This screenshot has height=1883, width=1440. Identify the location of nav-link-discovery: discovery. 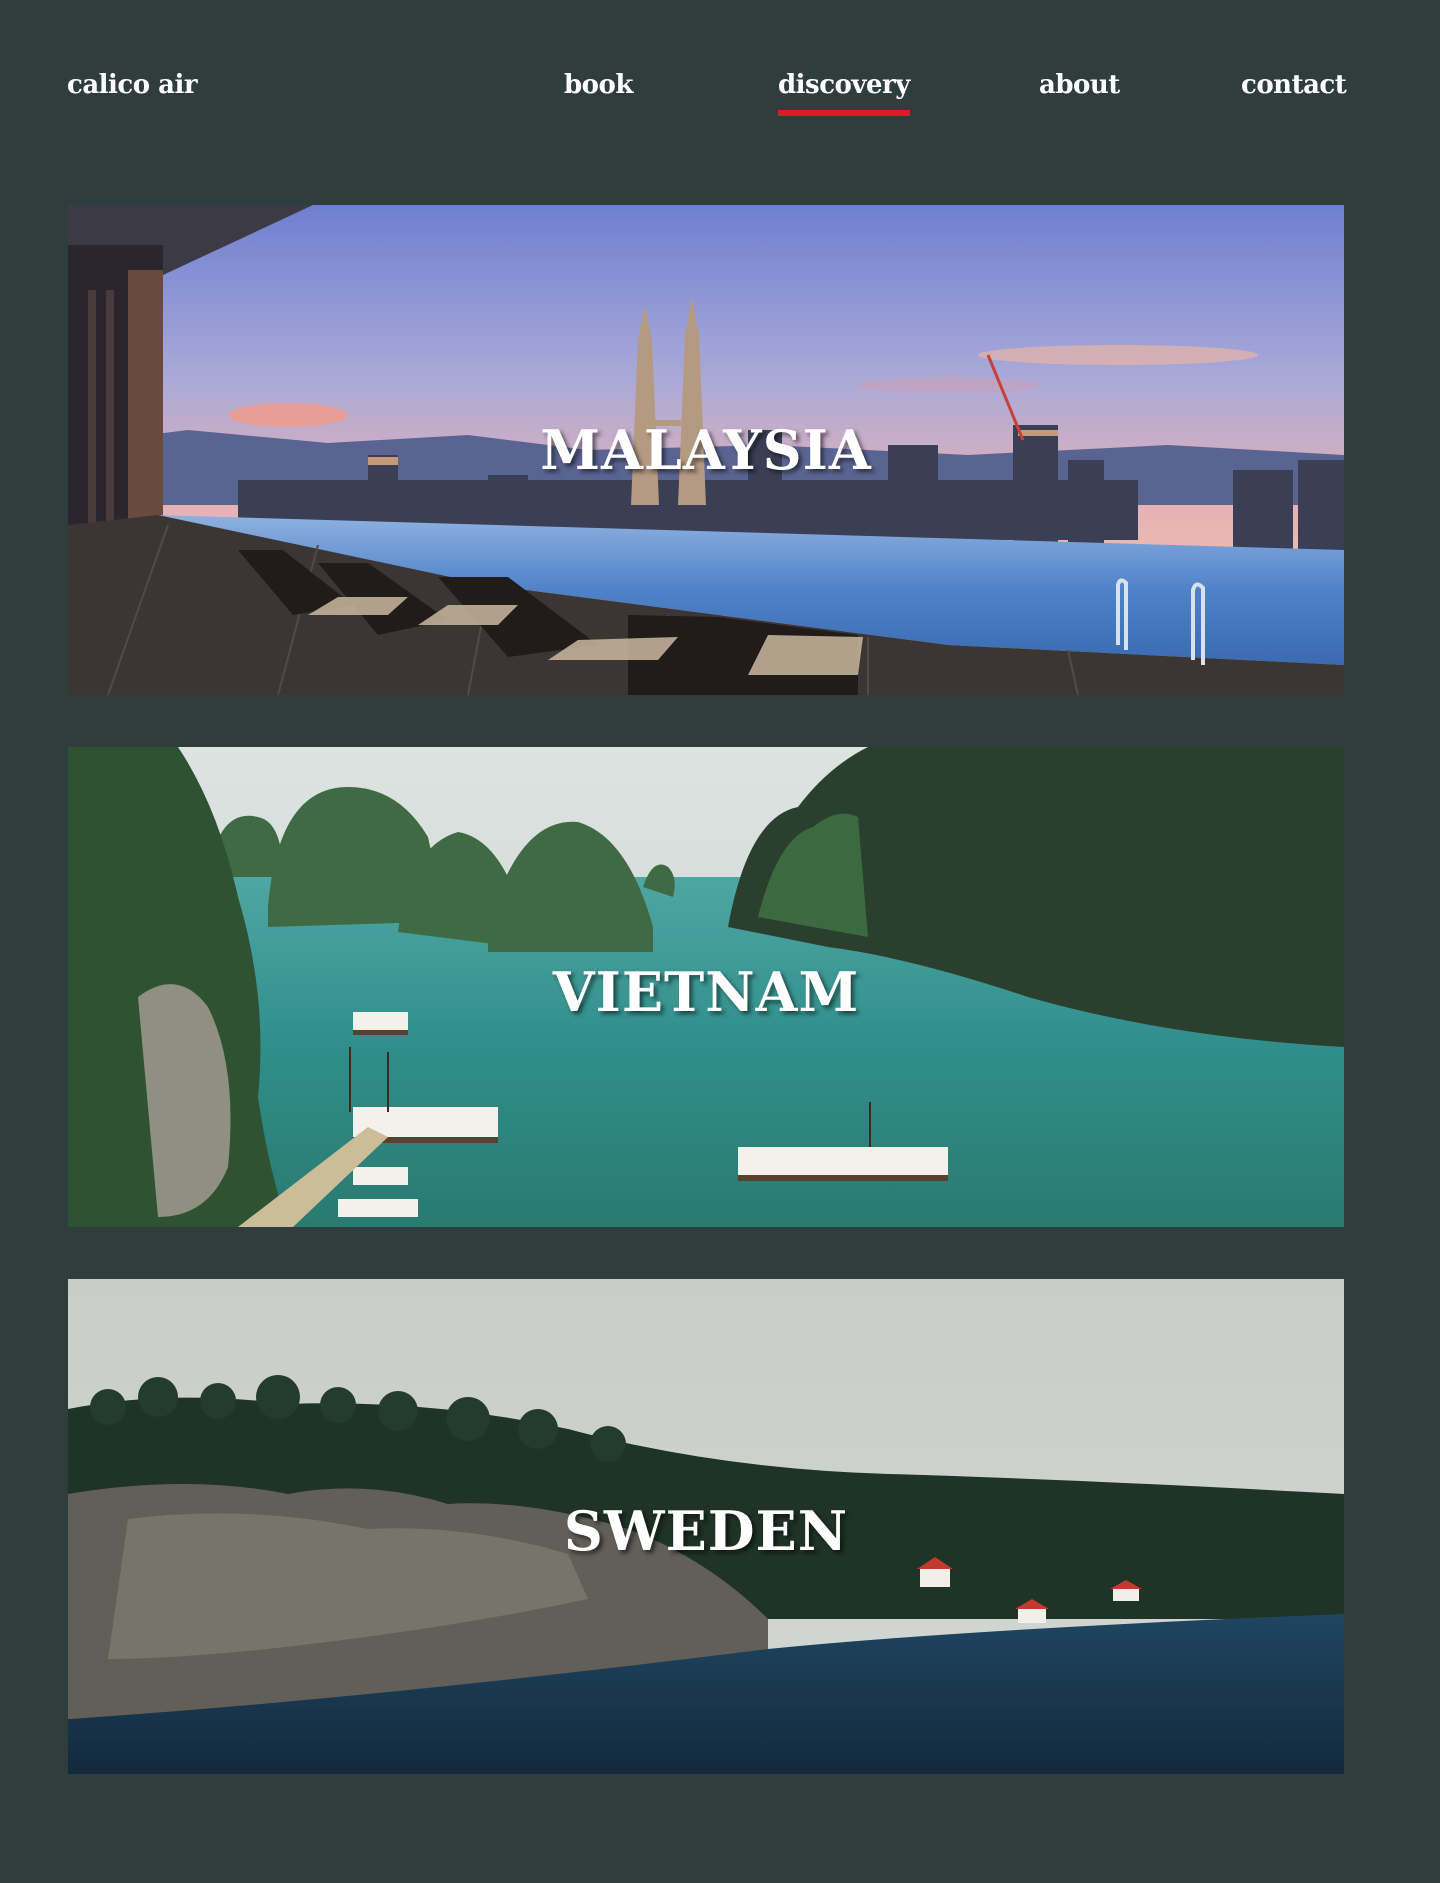
(844, 93).